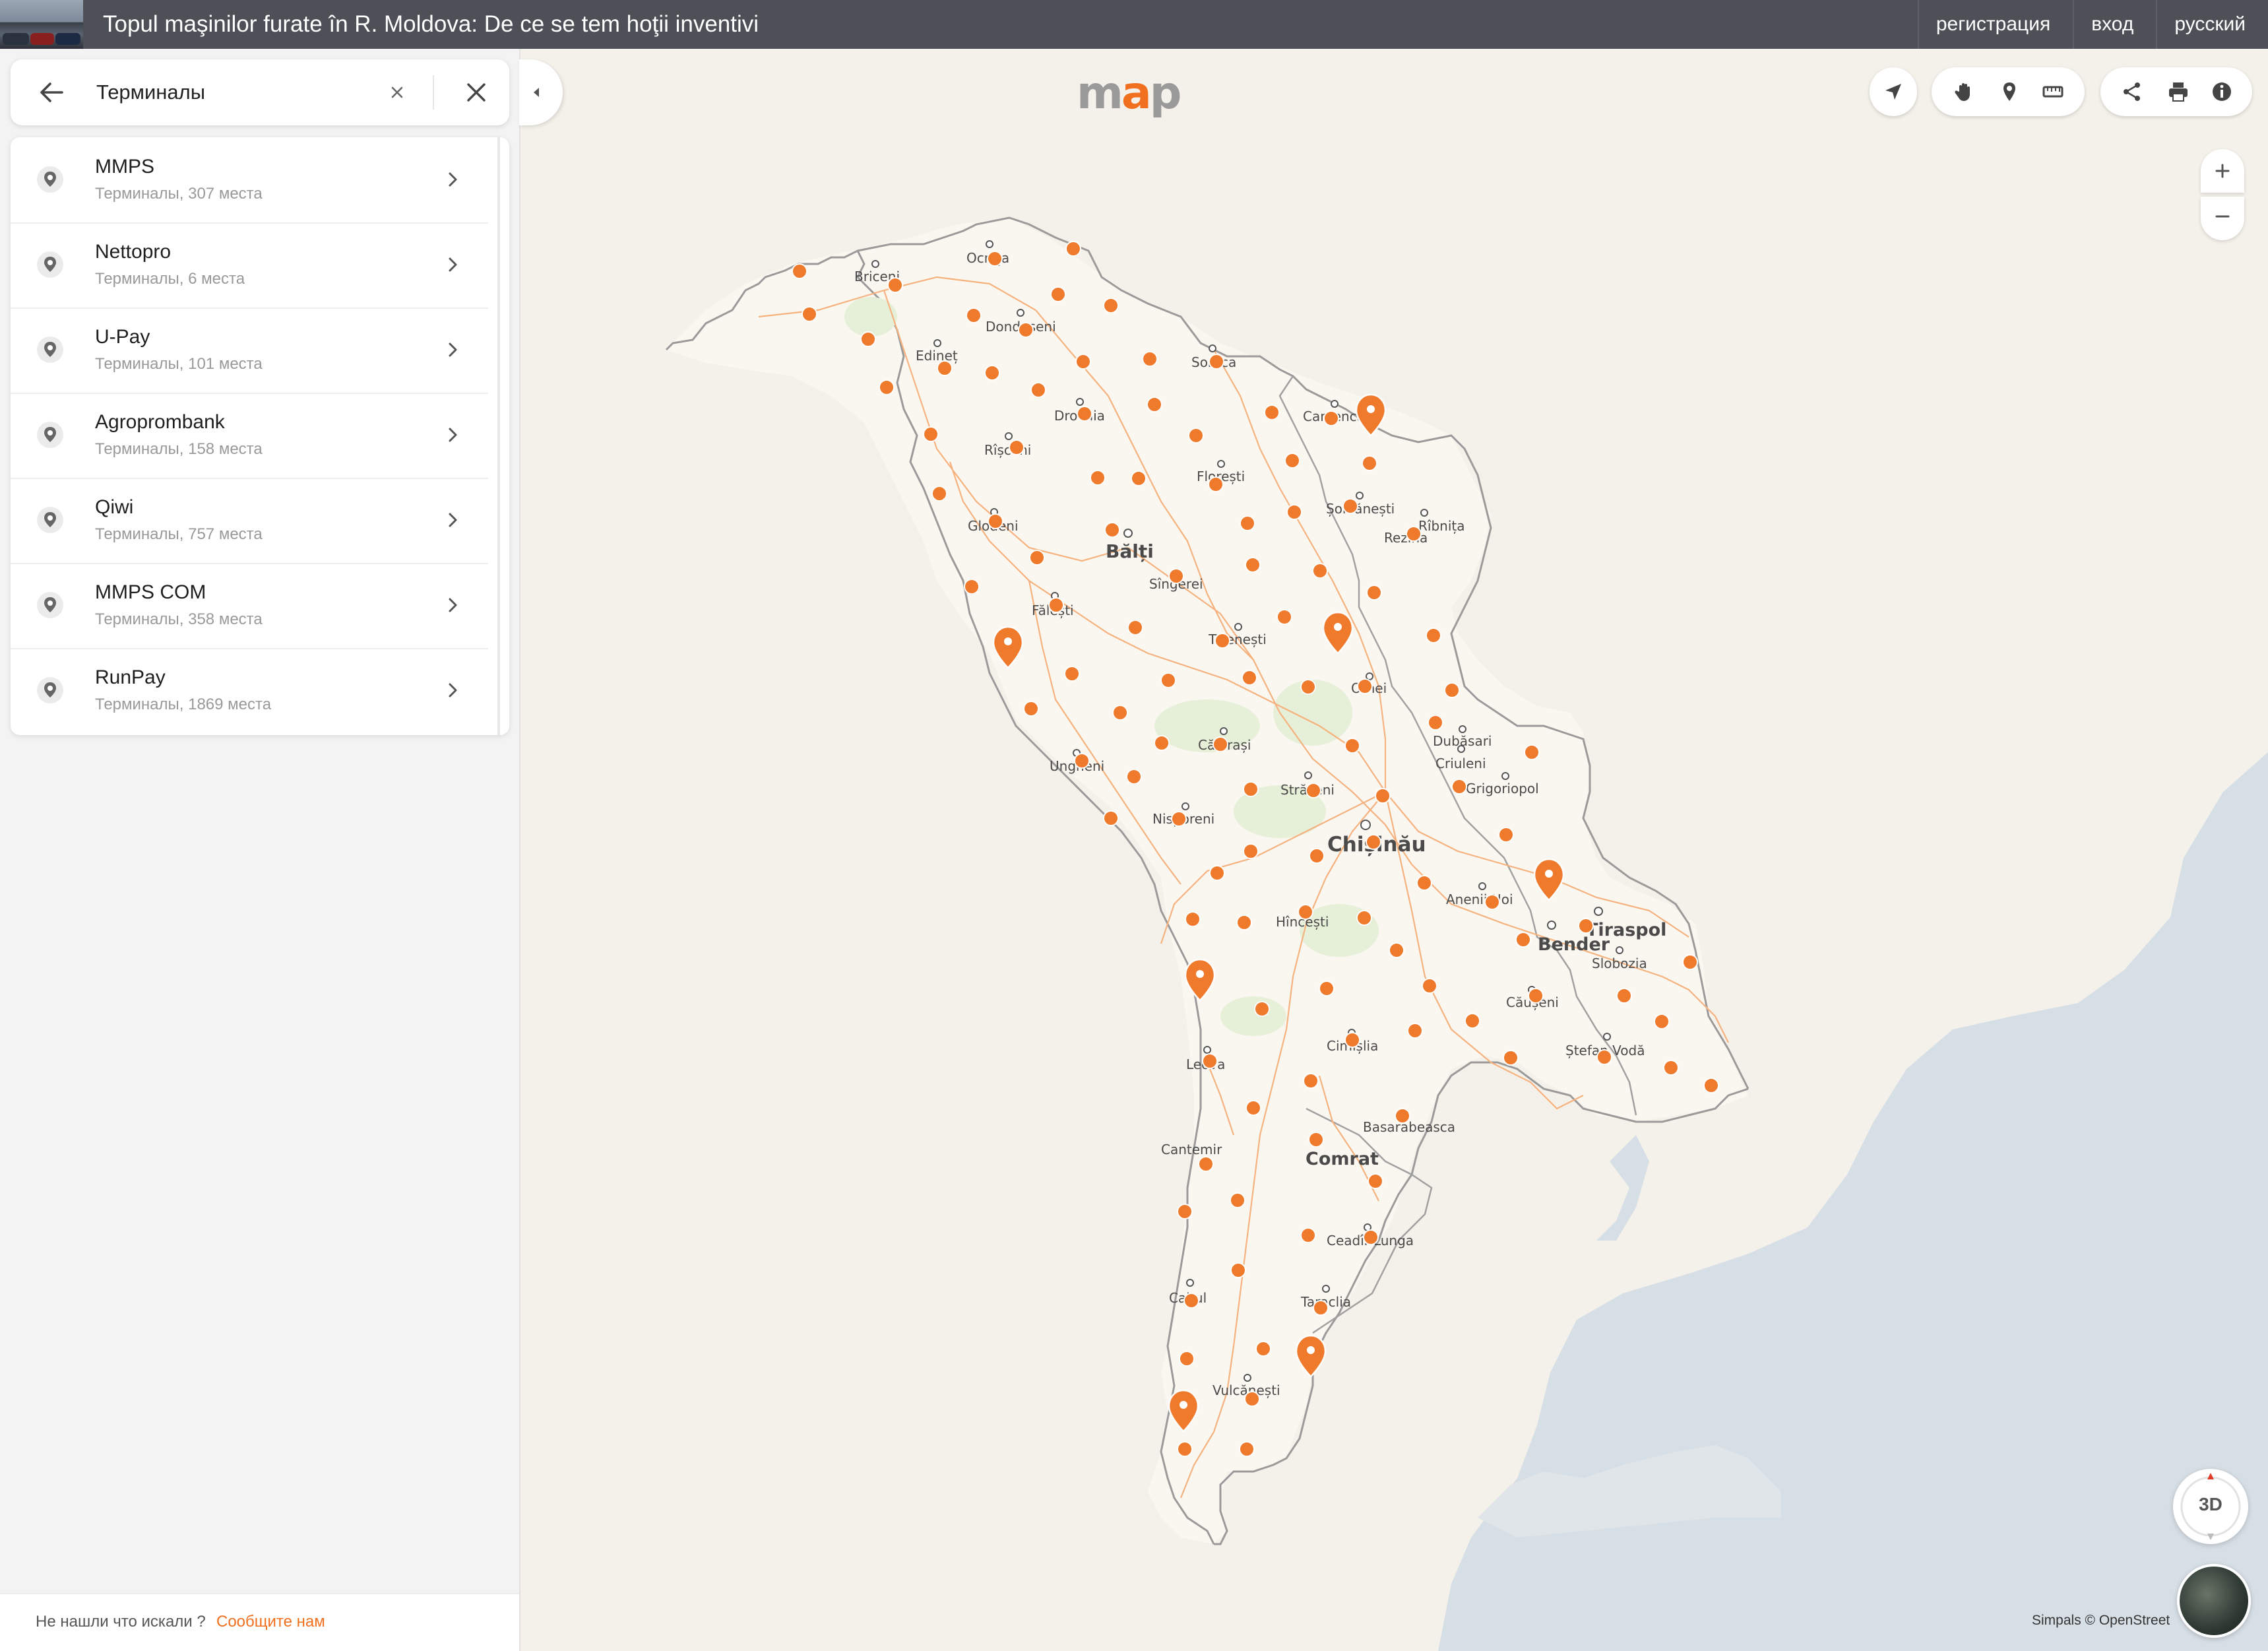  Describe the element at coordinates (270, 1622) in the screenshot. I see `report-link: Сообщите нам` at that location.